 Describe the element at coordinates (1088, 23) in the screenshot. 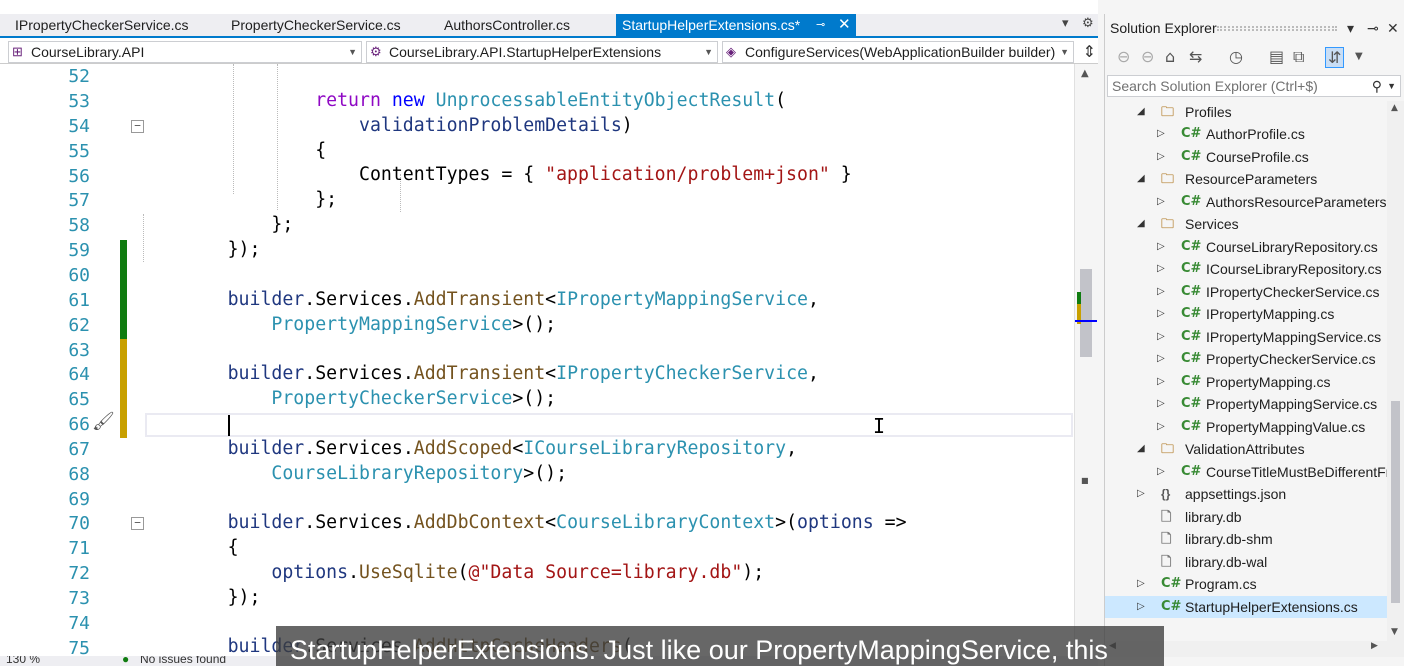

I see `gear-icon: ⚙` at that location.